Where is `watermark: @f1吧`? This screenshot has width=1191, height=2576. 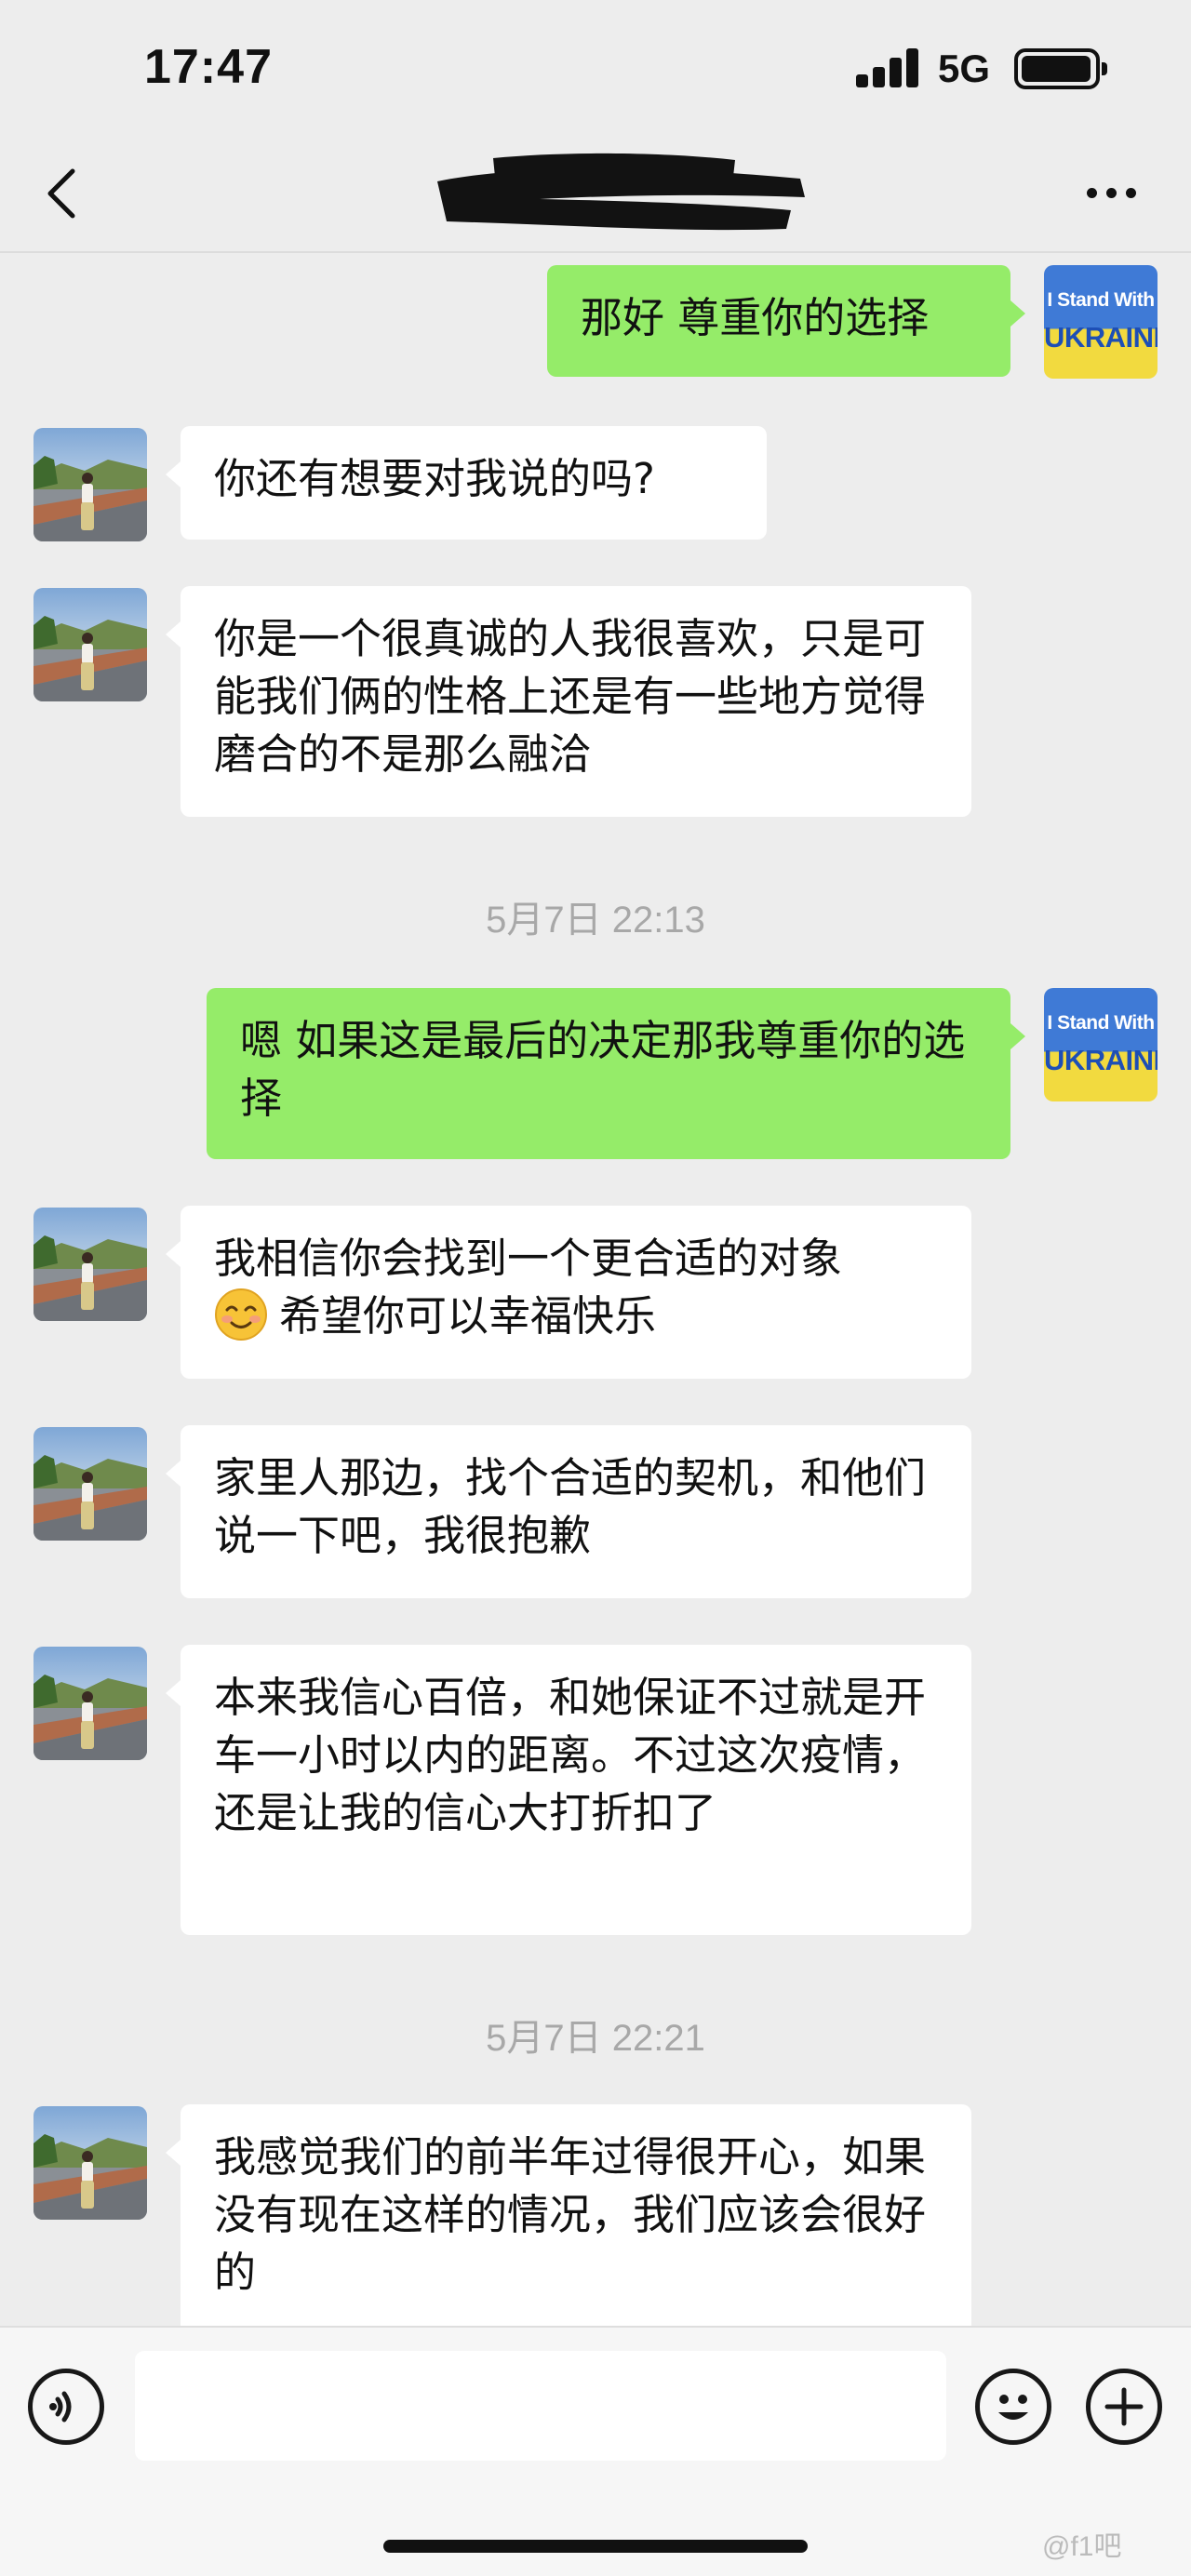
watermark: @f1吧 is located at coordinates (1082, 2546).